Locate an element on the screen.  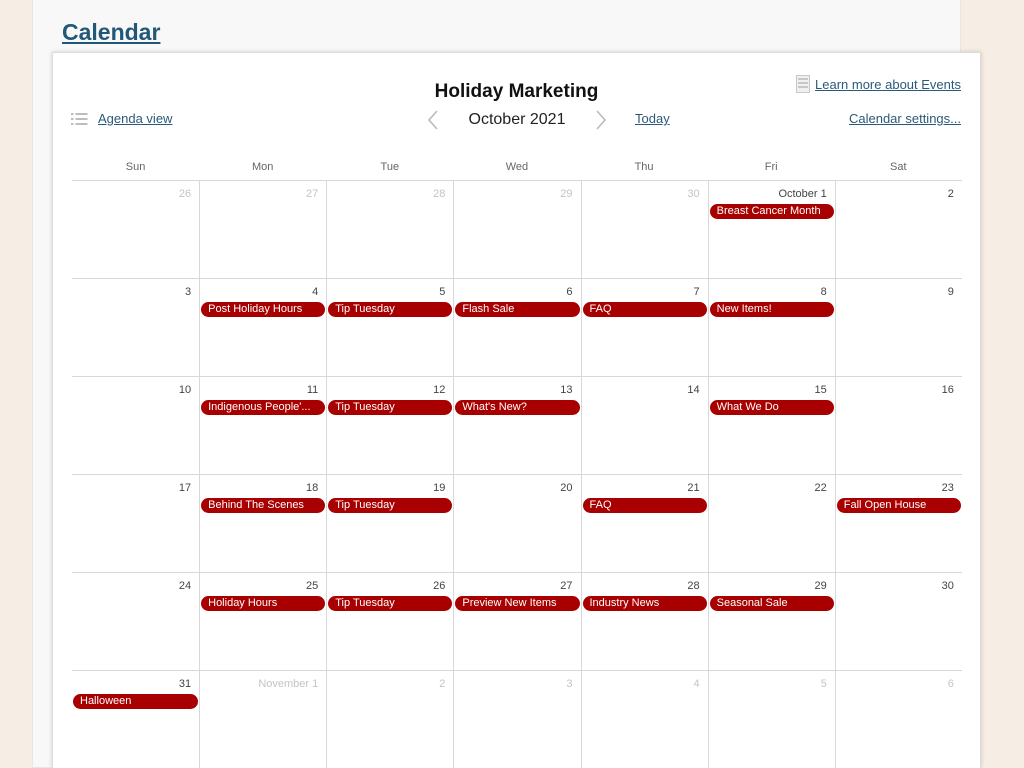
event-pill: Seasonal Sale is located at coordinates (771, 603).